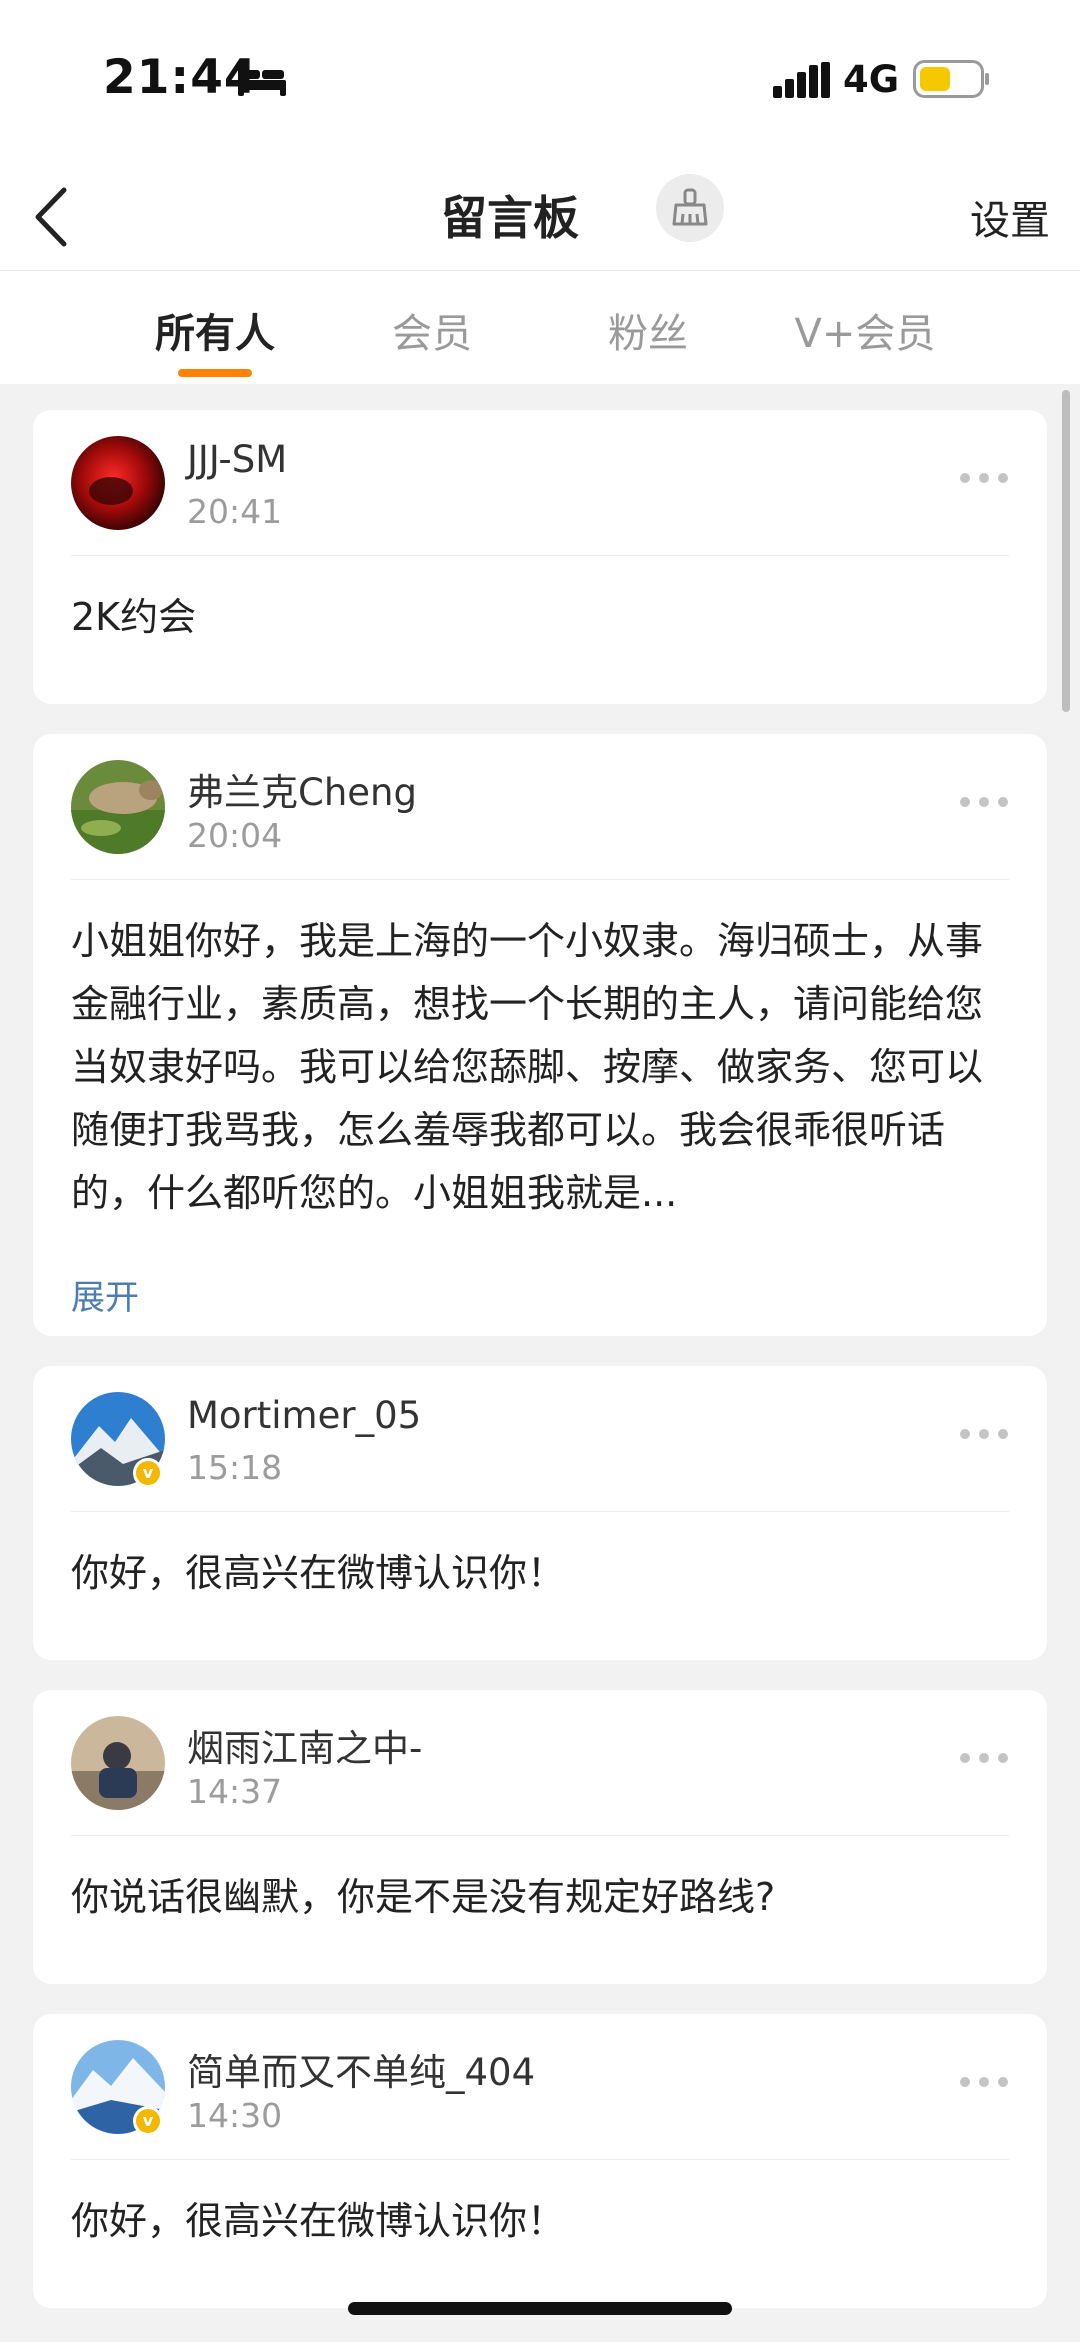 This screenshot has width=1080, height=2342. What do you see at coordinates (540, 80) in the screenshot?
I see `status-bar: 21:44 4G` at bounding box center [540, 80].